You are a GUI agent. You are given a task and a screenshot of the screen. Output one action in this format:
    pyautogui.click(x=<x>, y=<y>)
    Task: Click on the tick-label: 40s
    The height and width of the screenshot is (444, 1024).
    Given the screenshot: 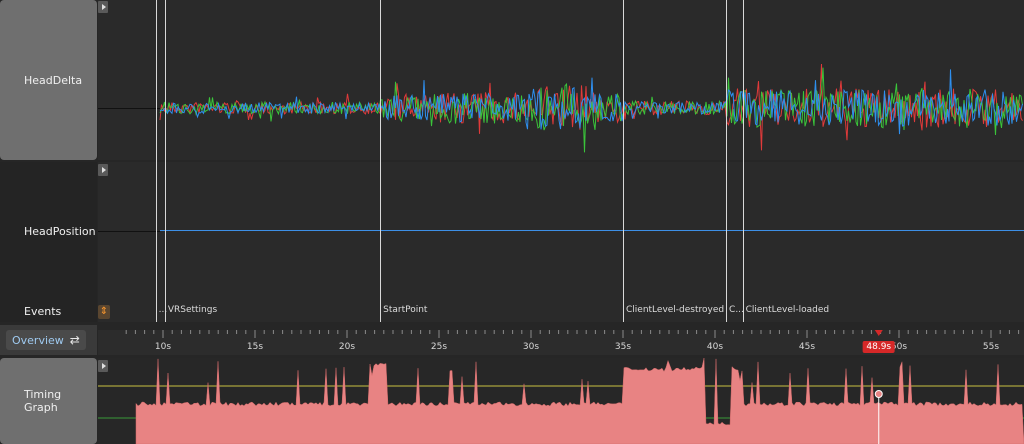 What is the action you would take?
    pyautogui.click(x=715, y=347)
    